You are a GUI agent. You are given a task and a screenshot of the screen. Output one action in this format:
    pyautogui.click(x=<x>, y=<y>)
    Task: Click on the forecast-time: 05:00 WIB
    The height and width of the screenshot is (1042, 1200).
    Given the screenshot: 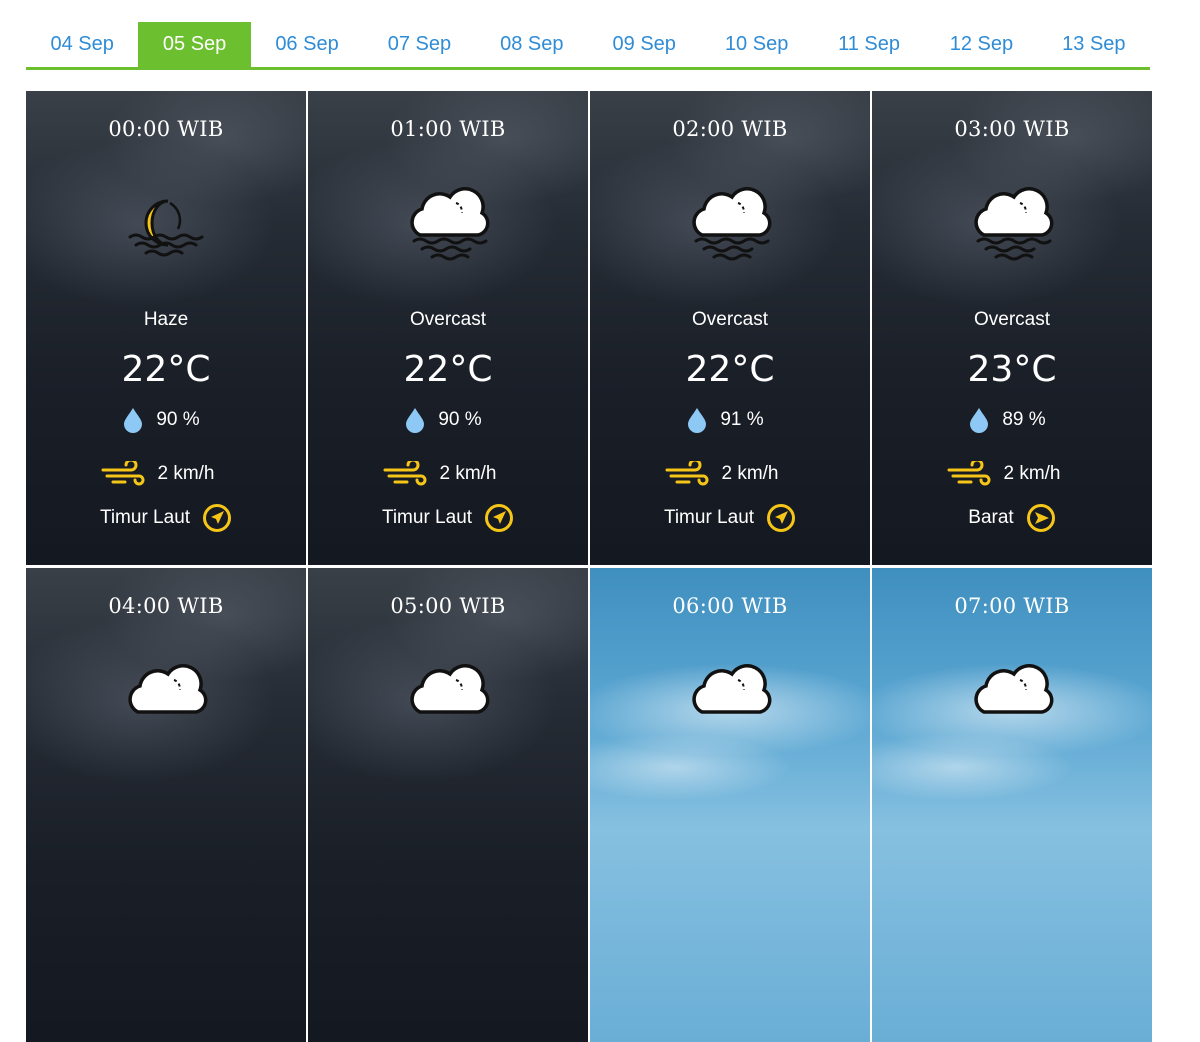 What is the action you would take?
    pyautogui.click(x=448, y=606)
    